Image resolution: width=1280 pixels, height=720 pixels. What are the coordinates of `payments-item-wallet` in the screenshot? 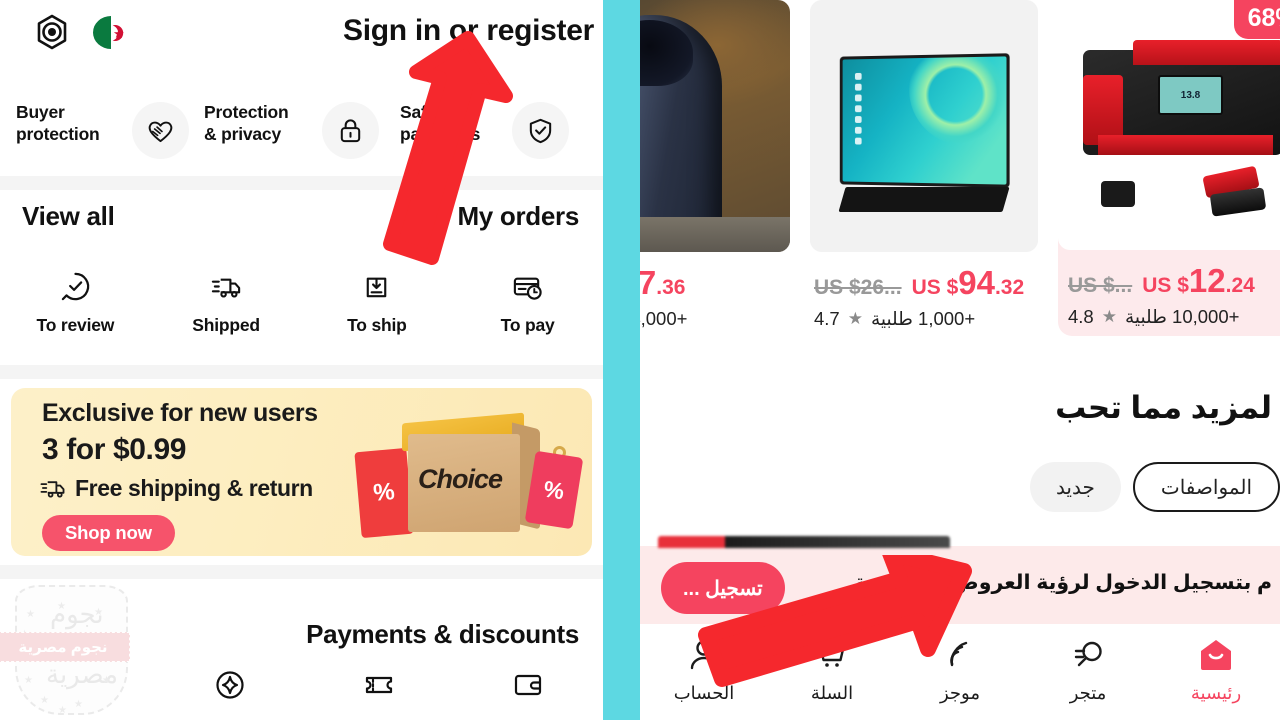 It's located at (528, 687).